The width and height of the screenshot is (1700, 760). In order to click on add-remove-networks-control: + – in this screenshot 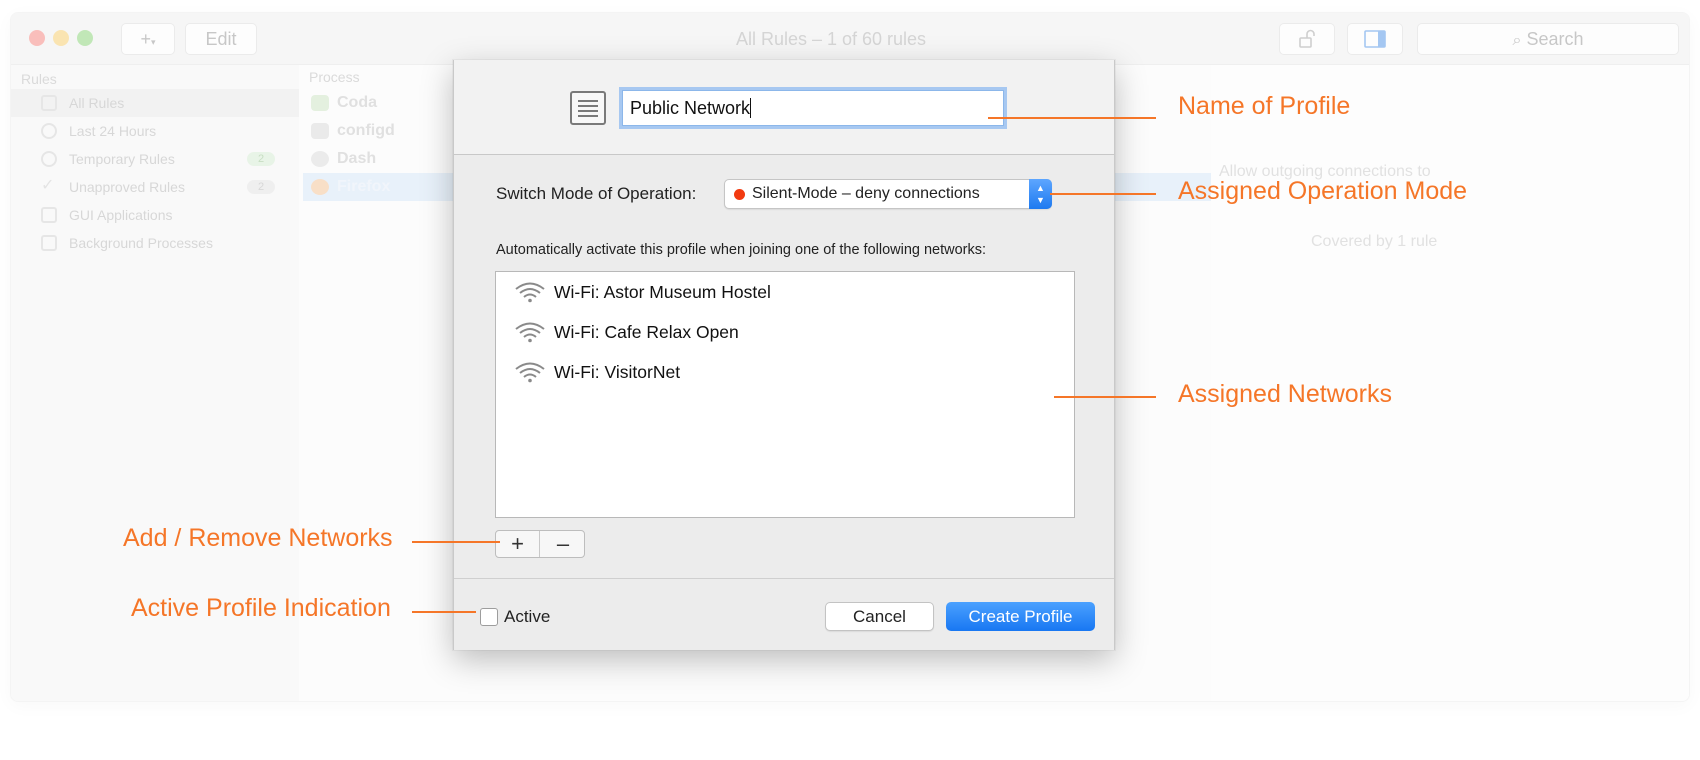, I will do `click(540, 544)`.